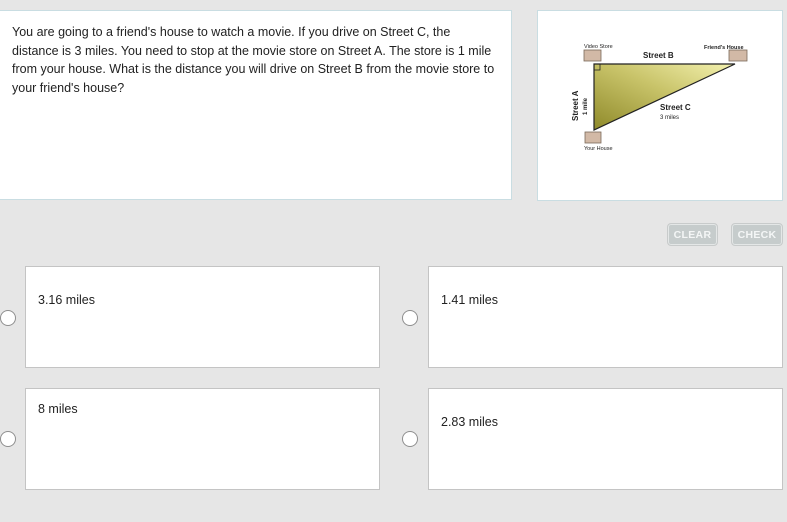 This screenshot has width=787, height=522. Describe the element at coordinates (575, 105) in the screenshot. I see `street-a-label: Street A` at that location.